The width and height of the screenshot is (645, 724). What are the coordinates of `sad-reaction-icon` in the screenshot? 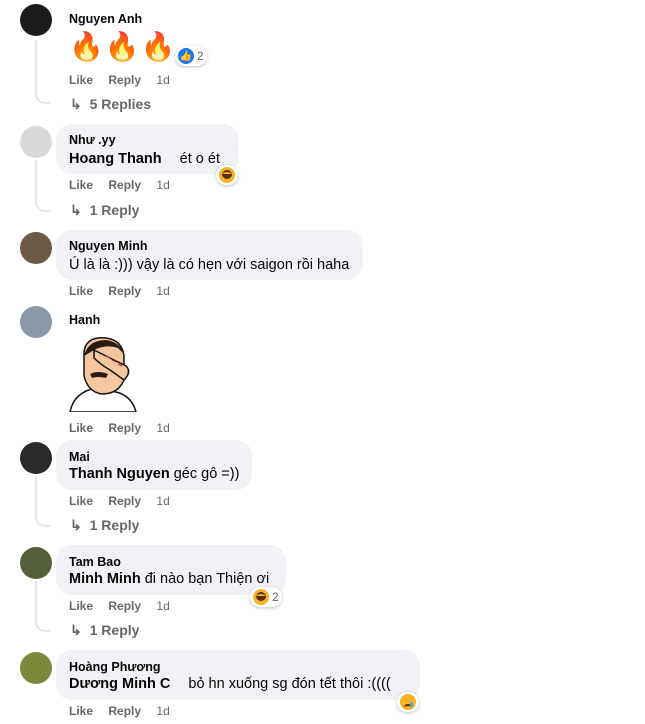 It's located at (408, 702).